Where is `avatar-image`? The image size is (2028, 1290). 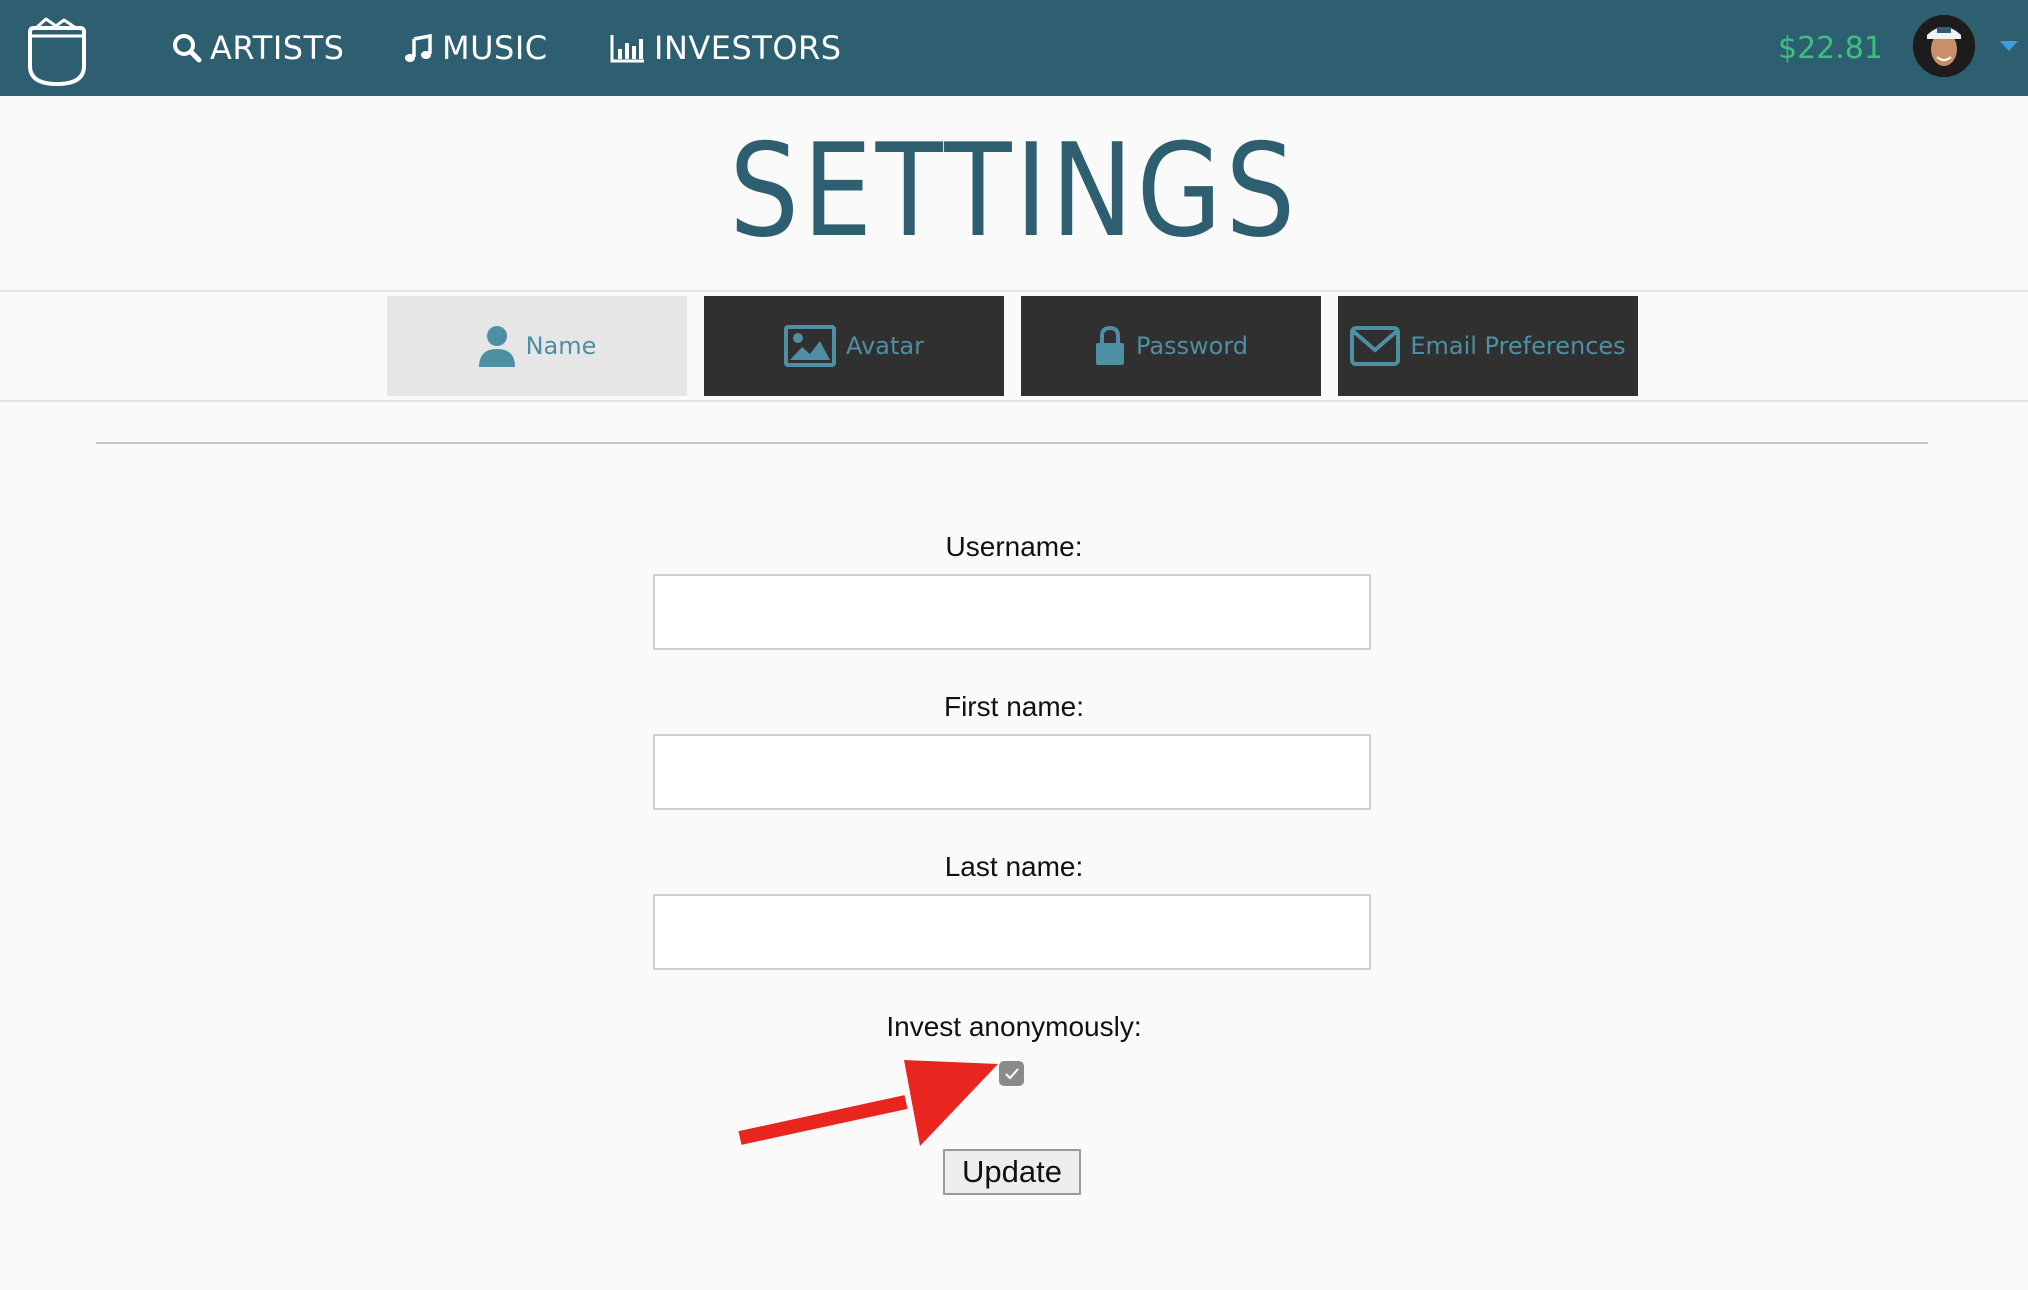 avatar-image is located at coordinates (1944, 46).